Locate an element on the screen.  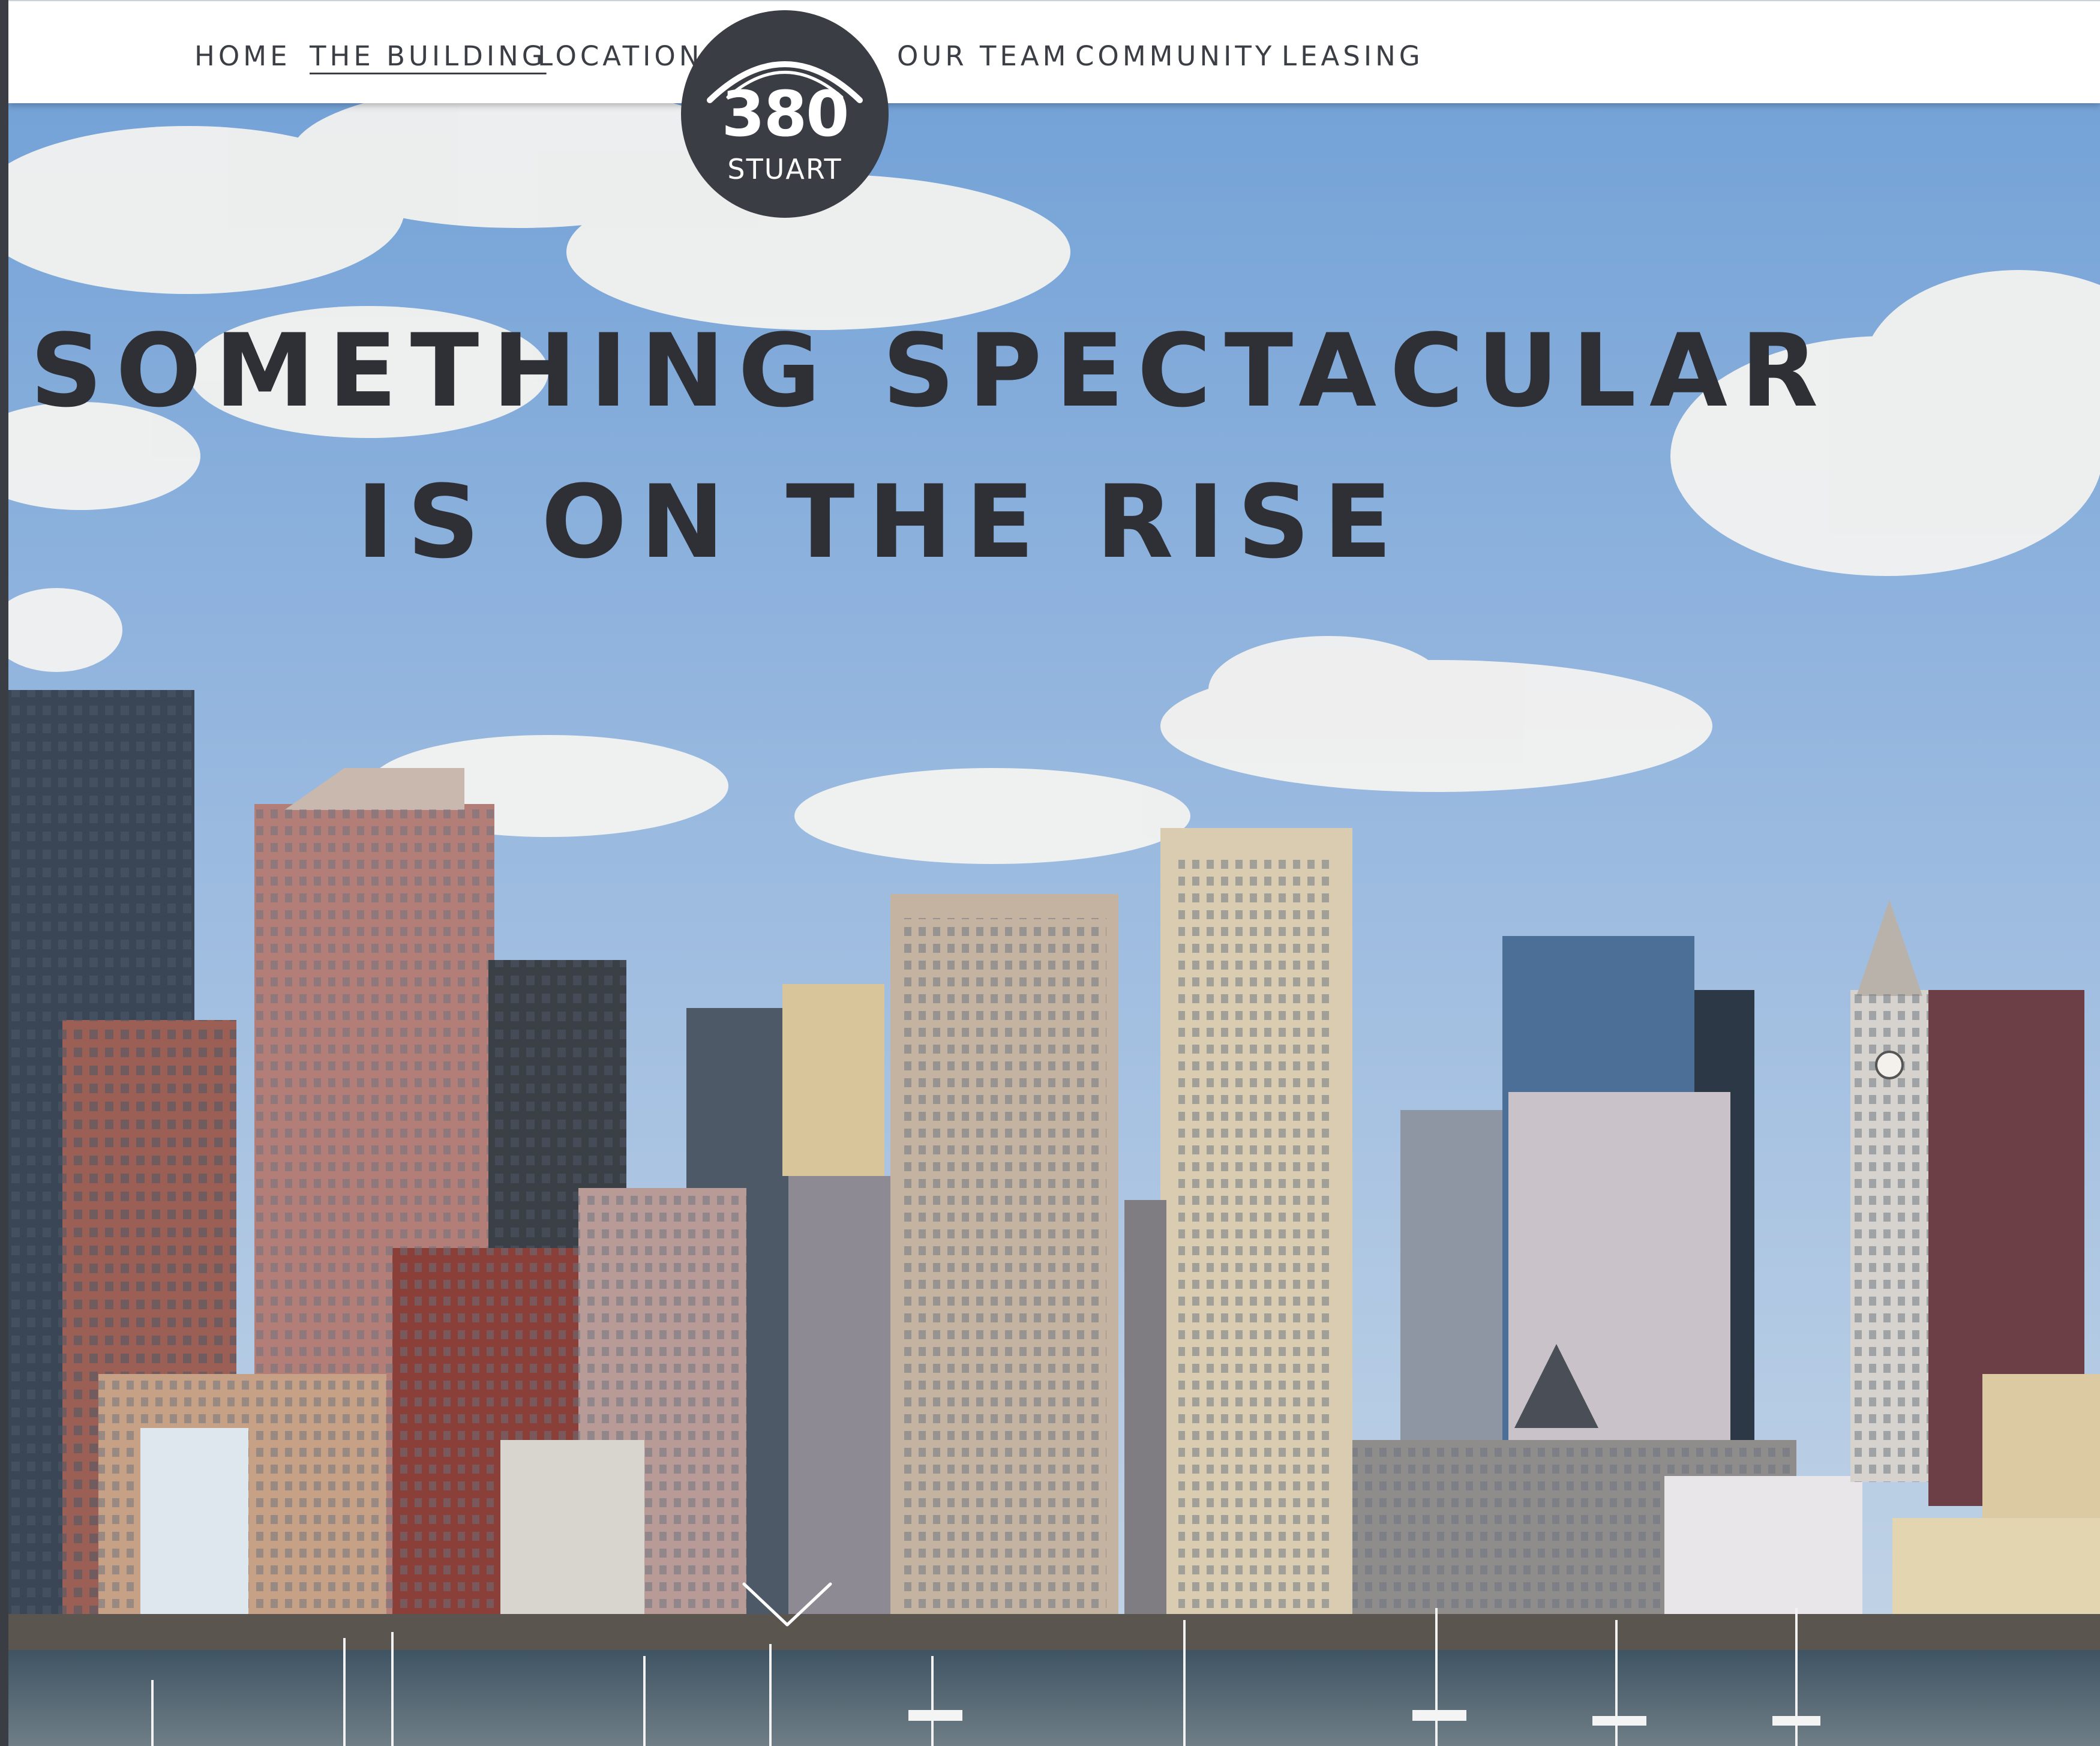
brand-logo: 380 STUART is located at coordinates (785, 114).